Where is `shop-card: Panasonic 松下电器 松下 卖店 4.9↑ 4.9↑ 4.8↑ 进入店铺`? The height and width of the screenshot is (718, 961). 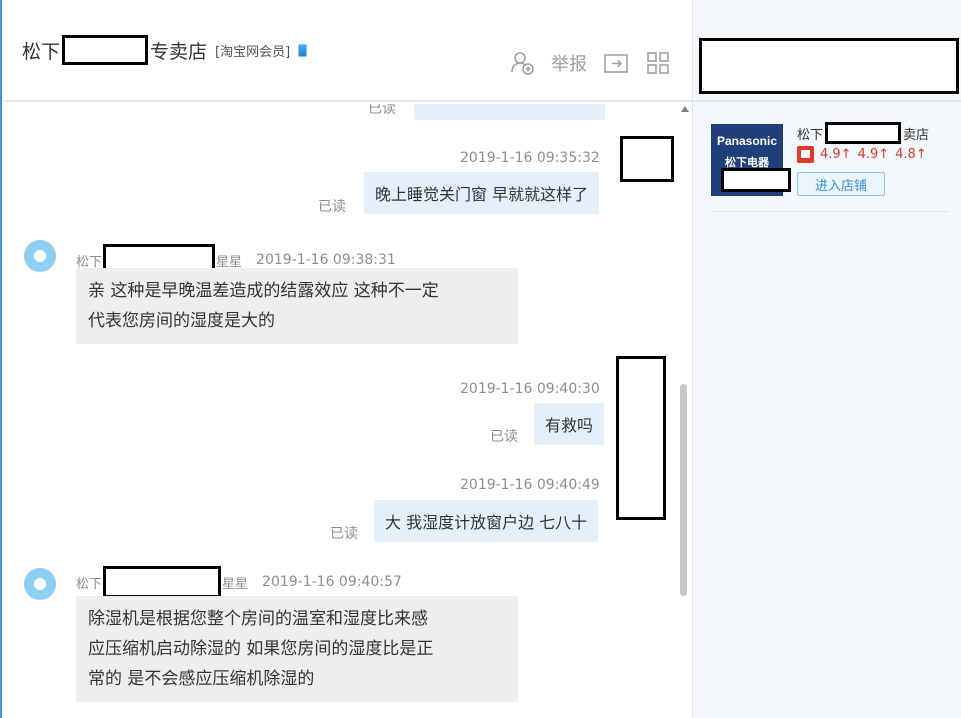
shop-card: Panasonic 松下电器 松下 卖店 4.9↑ 4.9↑ 4.8↑ 进入店铺 is located at coordinates (830, 167).